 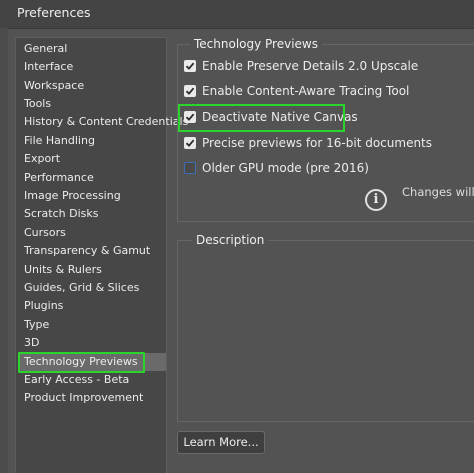 I want to click on sidebar-item-cursors: Cursors, so click(x=92, y=233).